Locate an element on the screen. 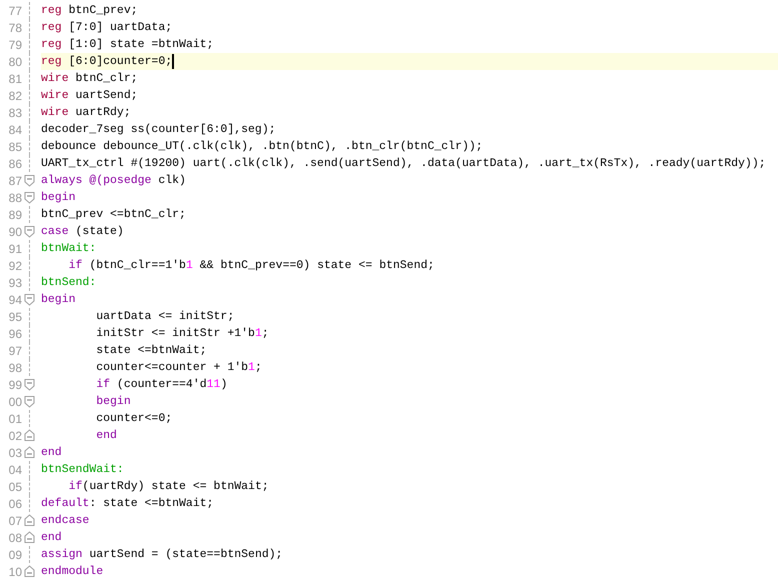 The height and width of the screenshot is (580, 778). line-number: 89 is located at coordinates (15, 214).